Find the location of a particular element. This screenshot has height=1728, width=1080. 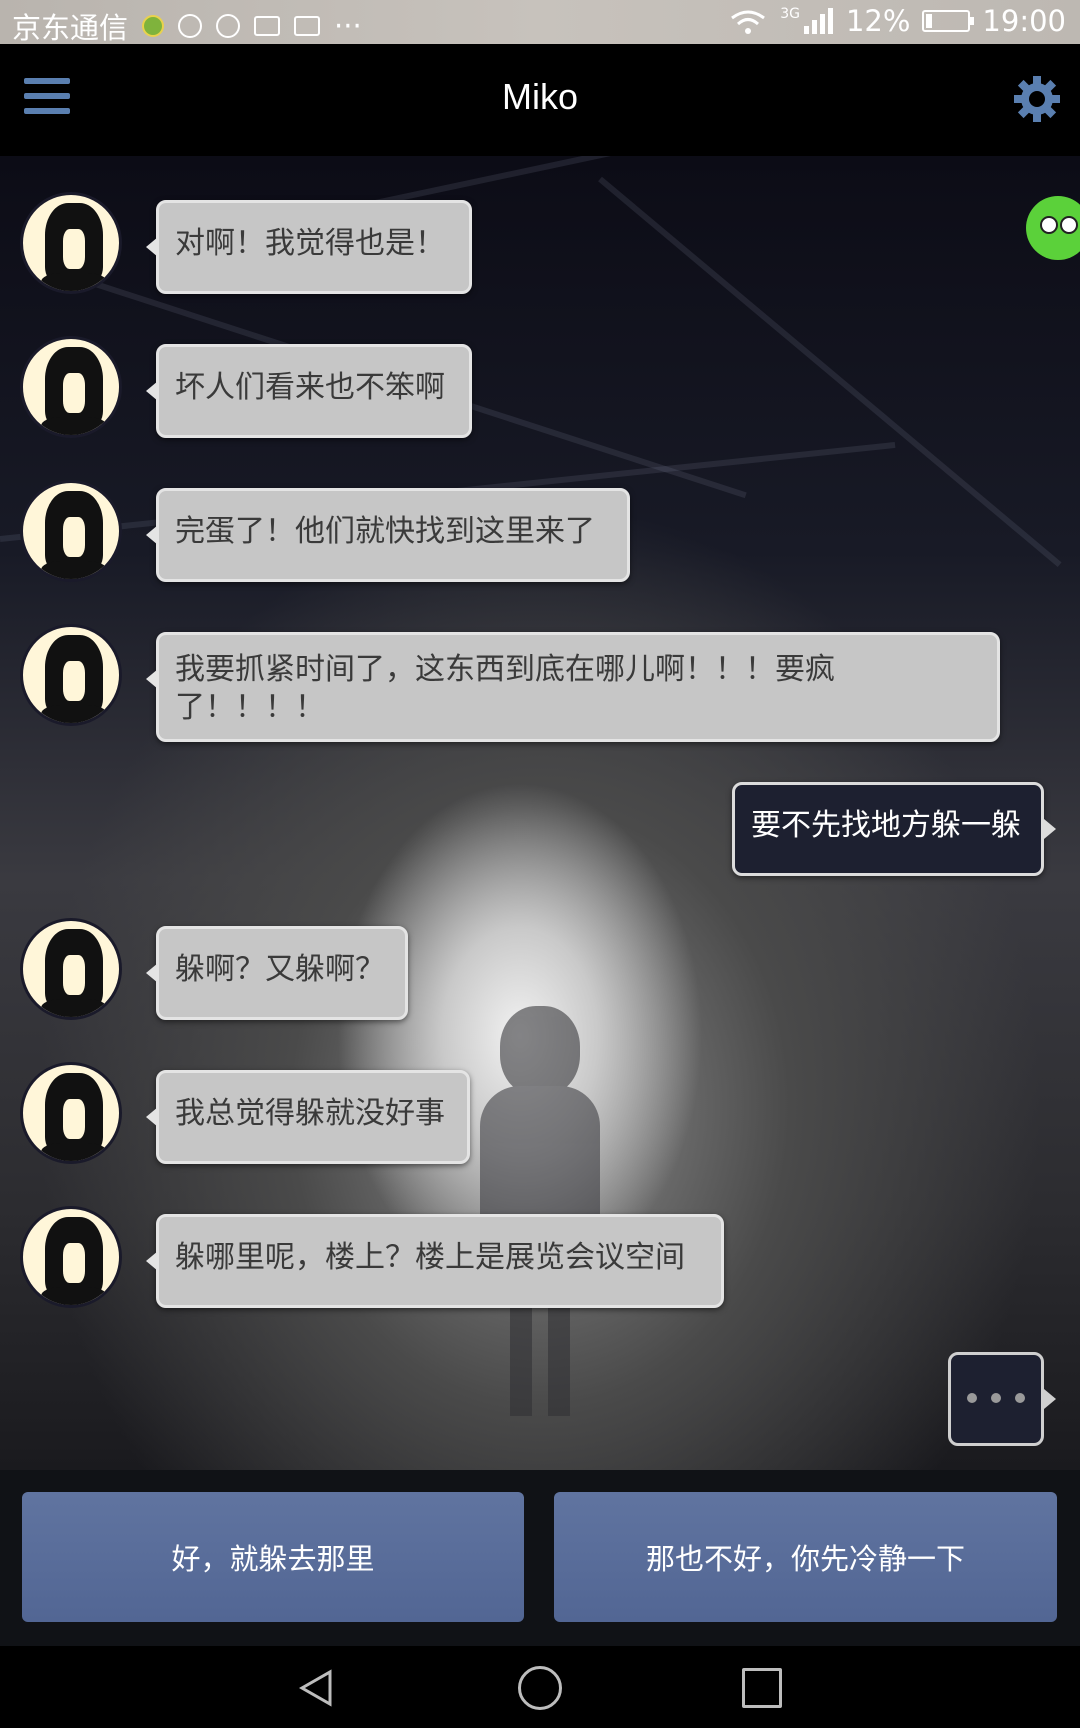

message-bubble: 躲啊？又躲啊？ is located at coordinates (277, 973).